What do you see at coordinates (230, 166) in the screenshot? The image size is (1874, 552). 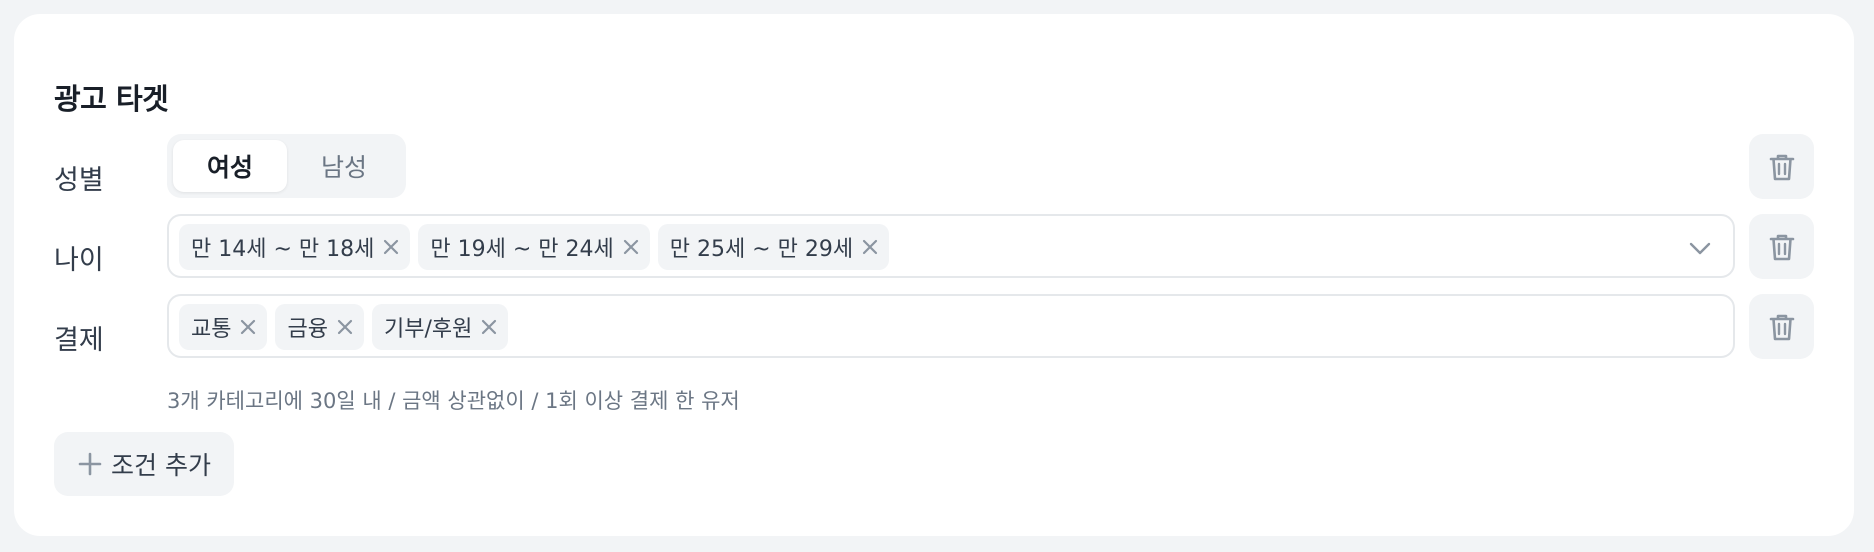 I see `gender-option-female: 여성` at bounding box center [230, 166].